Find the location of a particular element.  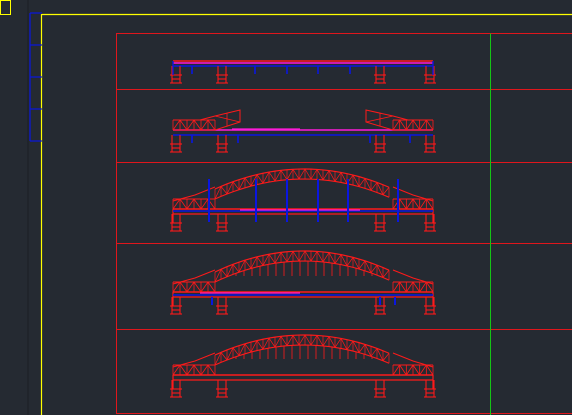

panel-arch-closure is located at coordinates (303, 200).